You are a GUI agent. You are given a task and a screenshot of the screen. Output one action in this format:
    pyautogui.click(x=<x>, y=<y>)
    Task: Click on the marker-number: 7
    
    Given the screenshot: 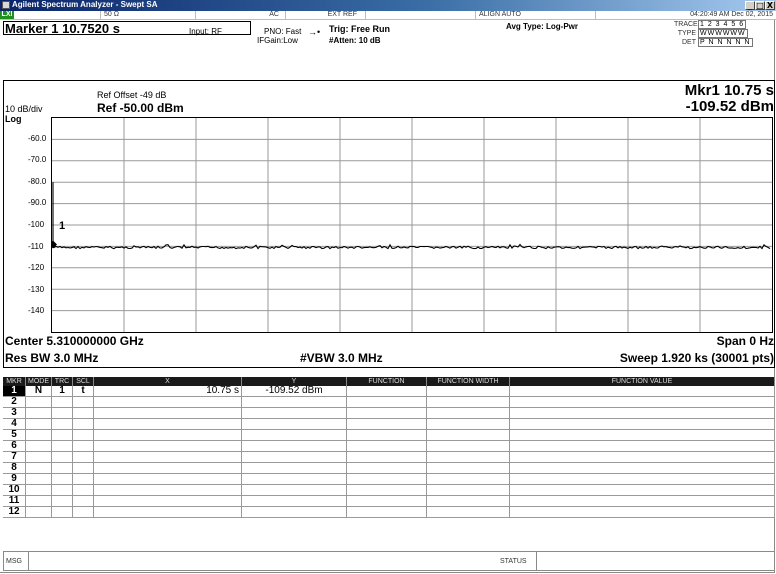 What is the action you would take?
    pyautogui.click(x=14, y=457)
    